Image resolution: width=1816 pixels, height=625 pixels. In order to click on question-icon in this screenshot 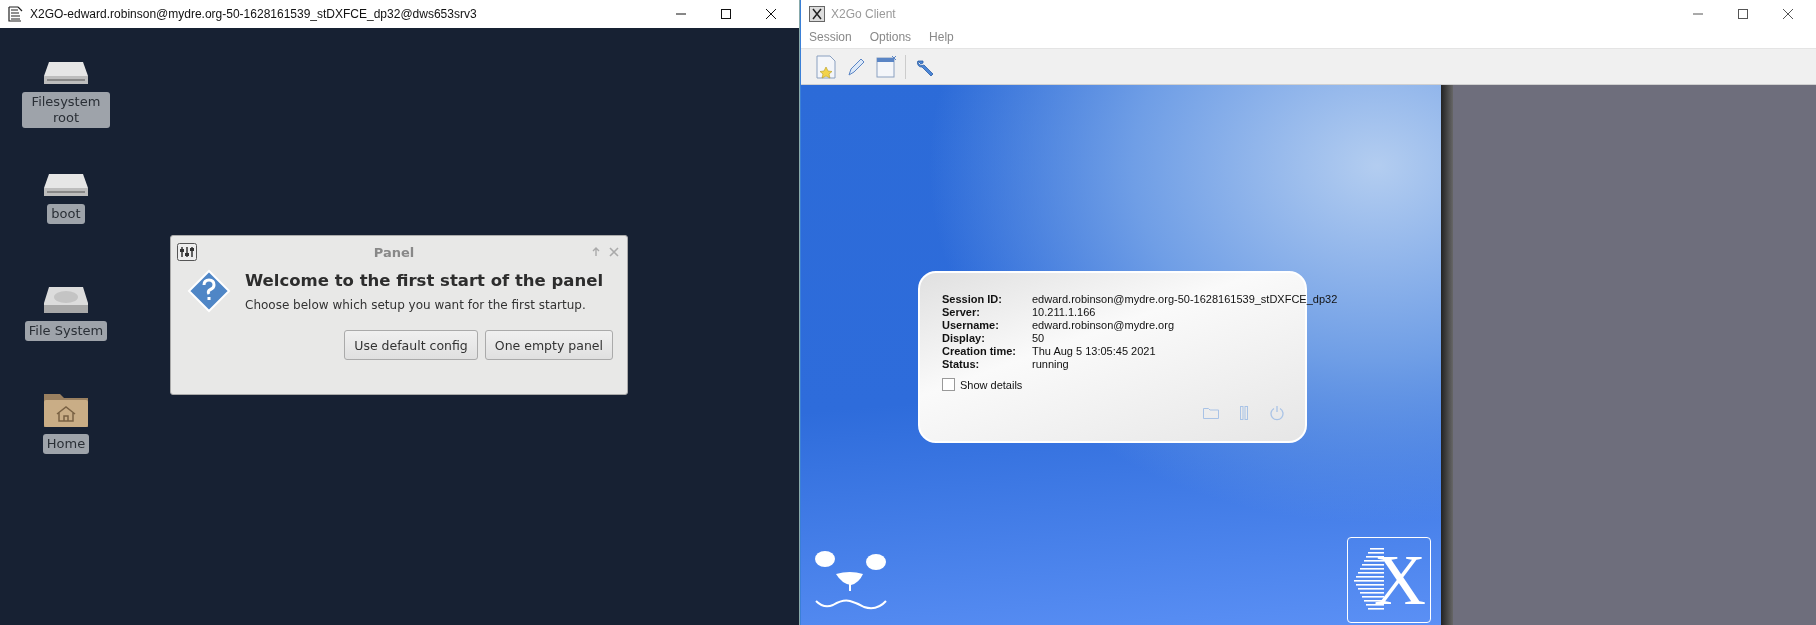, I will do `click(209, 291)`.